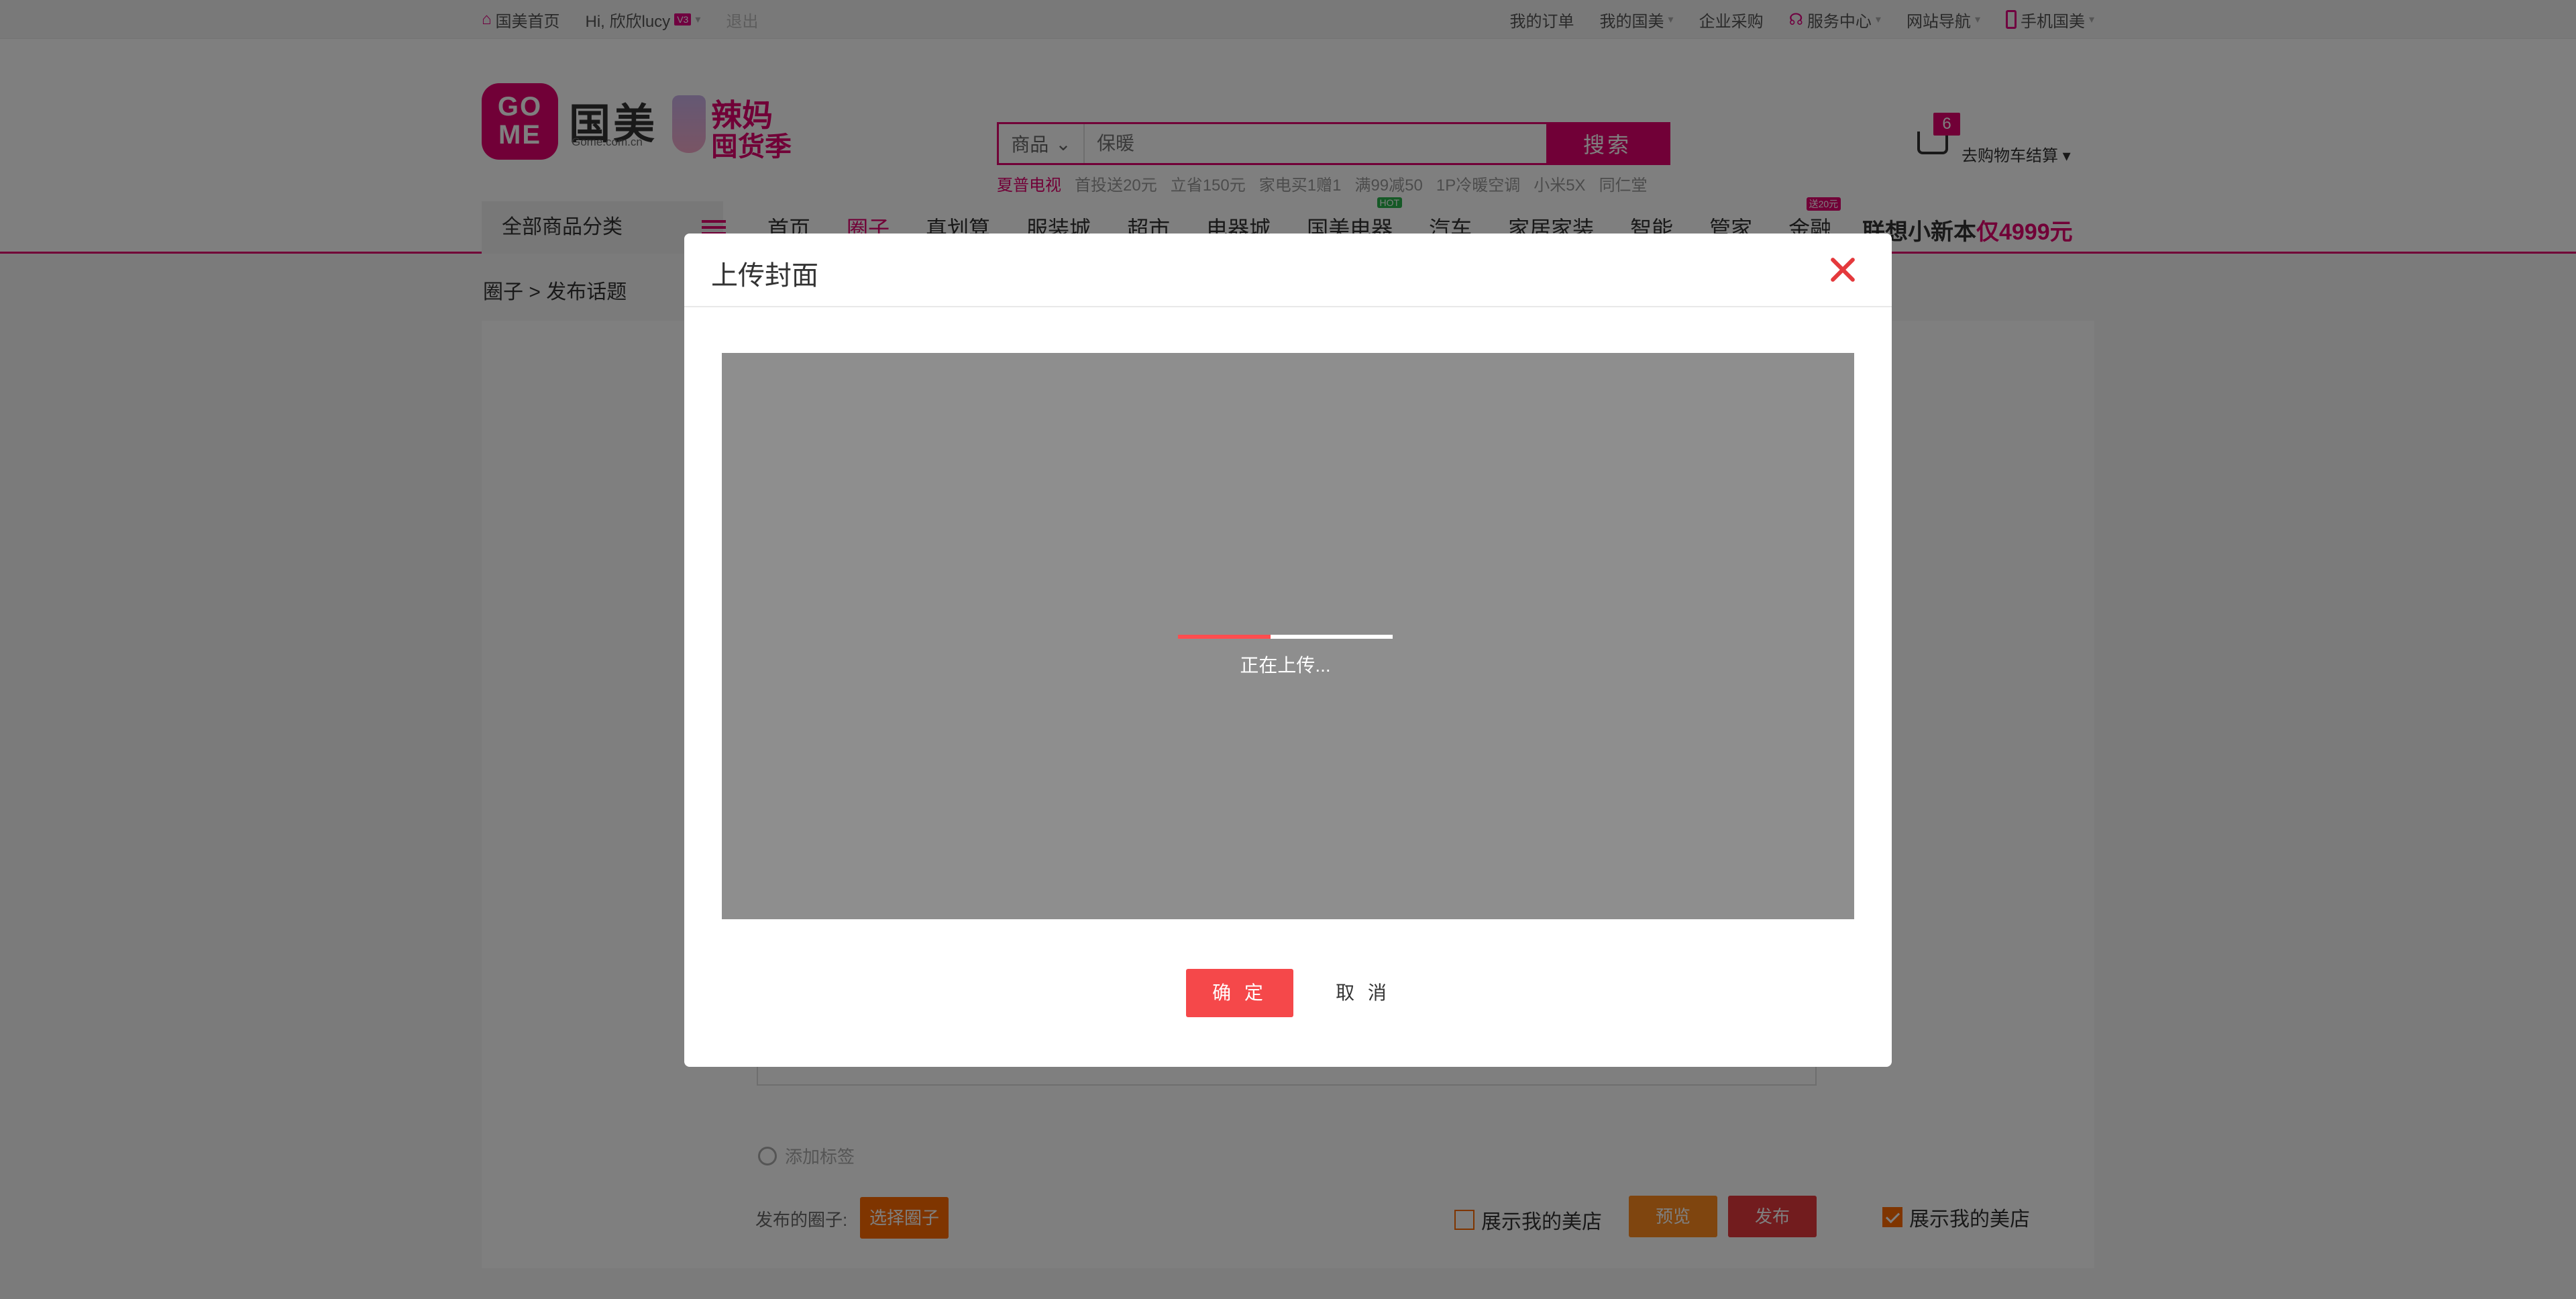 Image resolution: width=2576 pixels, height=1299 pixels. What do you see at coordinates (764, 276) in the screenshot?
I see `dialog-title: 上传封面` at bounding box center [764, 276].